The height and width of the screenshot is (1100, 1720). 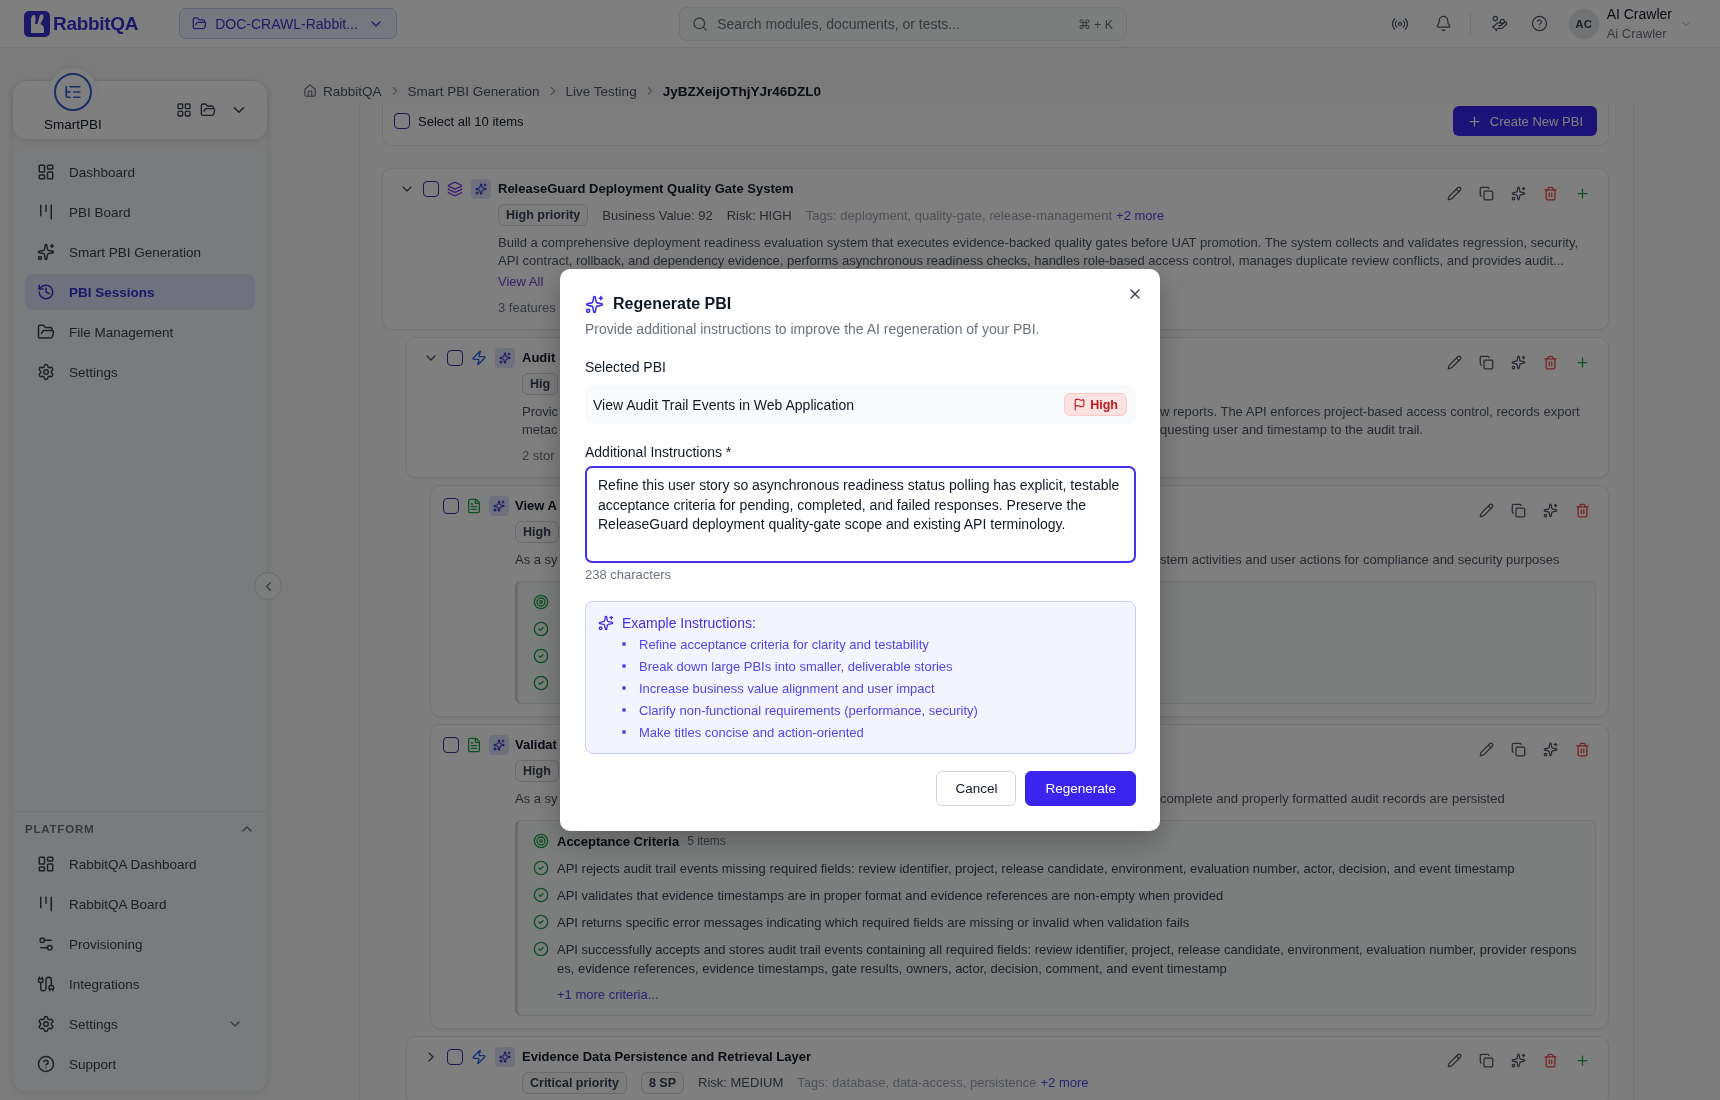 What do you see at coordinates (626, 367) in the screenshot?
I see `field-label: Selected PBI` at bounding box center [626, 367].